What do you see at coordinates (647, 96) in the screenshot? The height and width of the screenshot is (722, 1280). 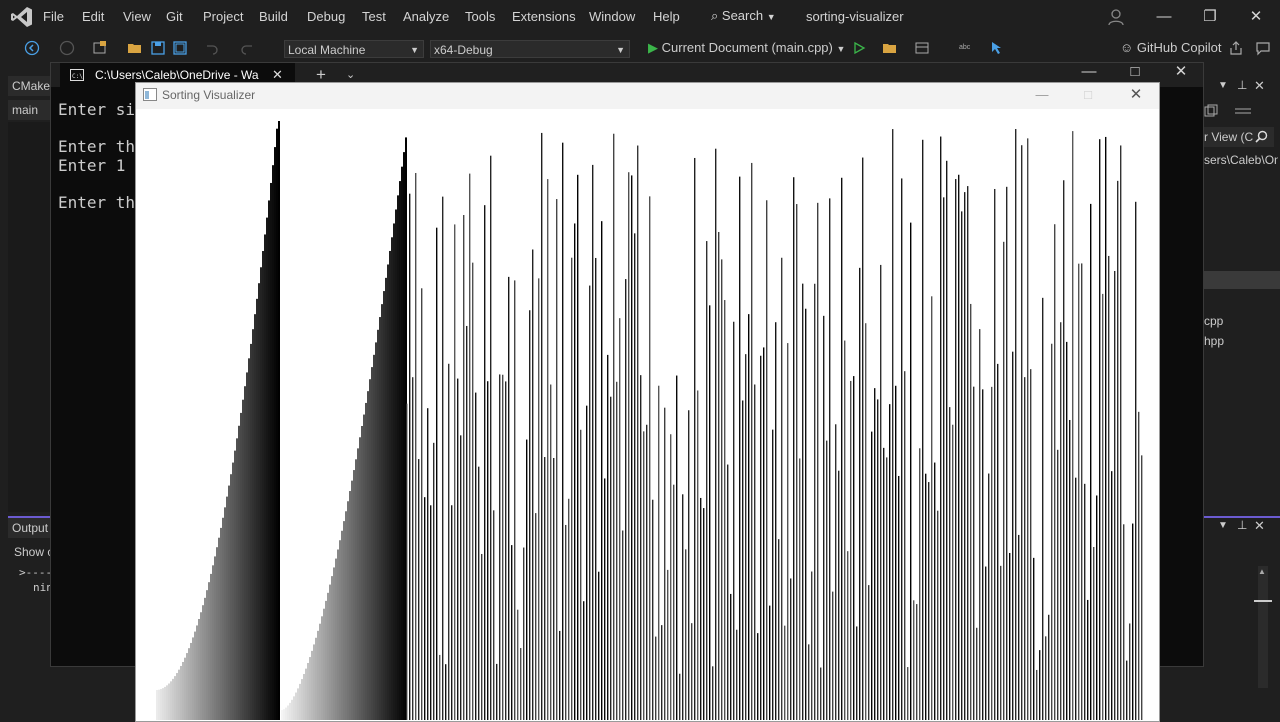 I see `visualizer-title-bar` at bounding box center [647, 96].